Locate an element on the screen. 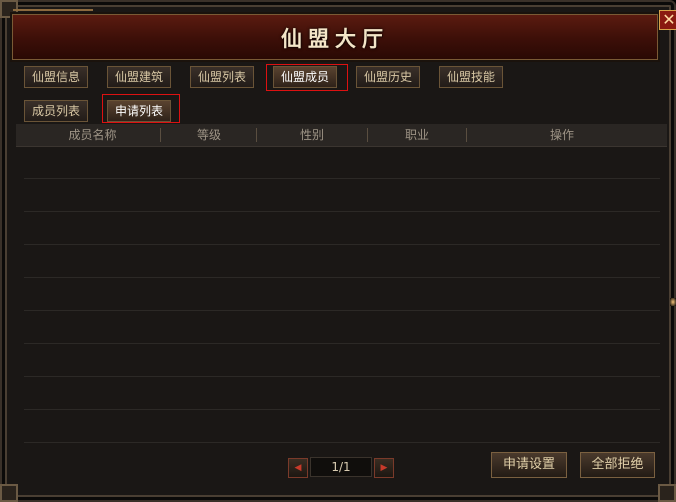 The image size is (676, 502). tab-guild-members: 仙盟成员 is located at coordinates (305, 77).